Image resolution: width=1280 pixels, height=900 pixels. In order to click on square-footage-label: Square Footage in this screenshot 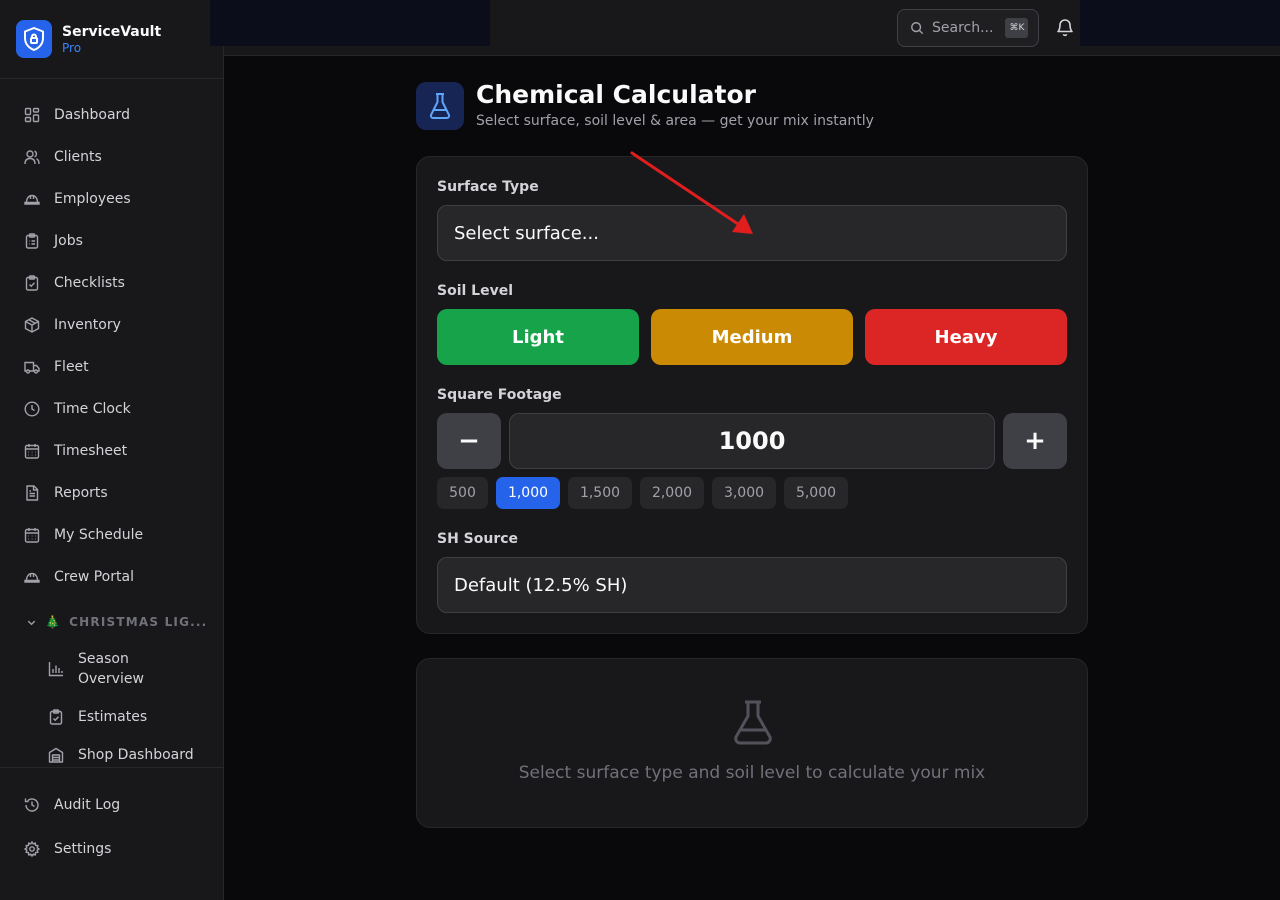, I will do `click(499, 395)`.